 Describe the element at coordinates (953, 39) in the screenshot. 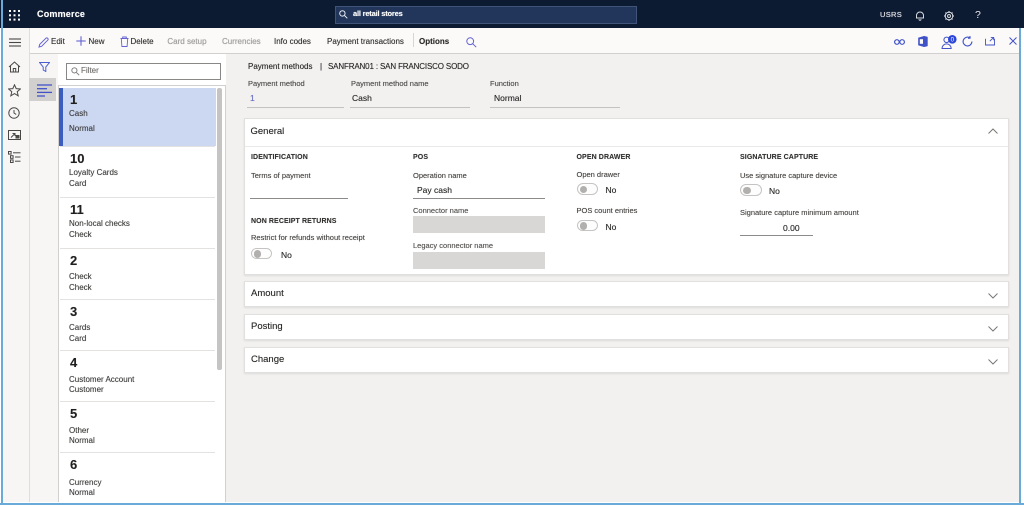

I see `svg-text: 0` at that location.